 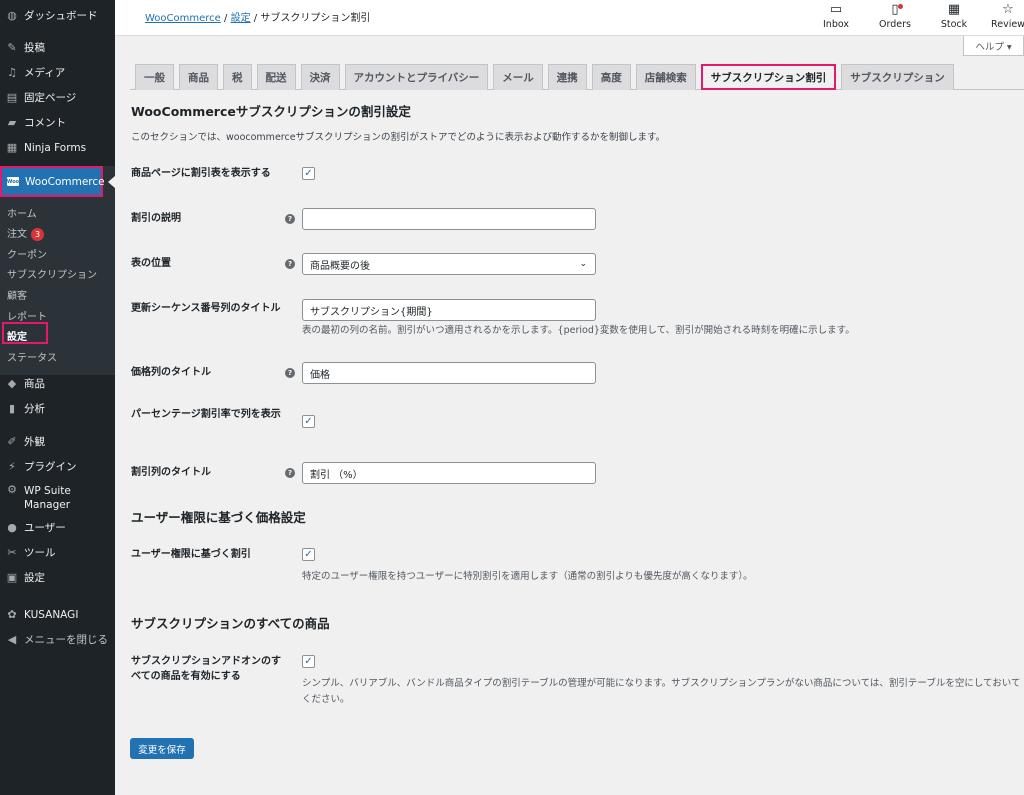 What do you see at coordinates (271, 111) in the screenshot?
I see `section-title-discount-settings: WooCommerceサブスクリプションの割引設定` at bounding box center [271, 111].